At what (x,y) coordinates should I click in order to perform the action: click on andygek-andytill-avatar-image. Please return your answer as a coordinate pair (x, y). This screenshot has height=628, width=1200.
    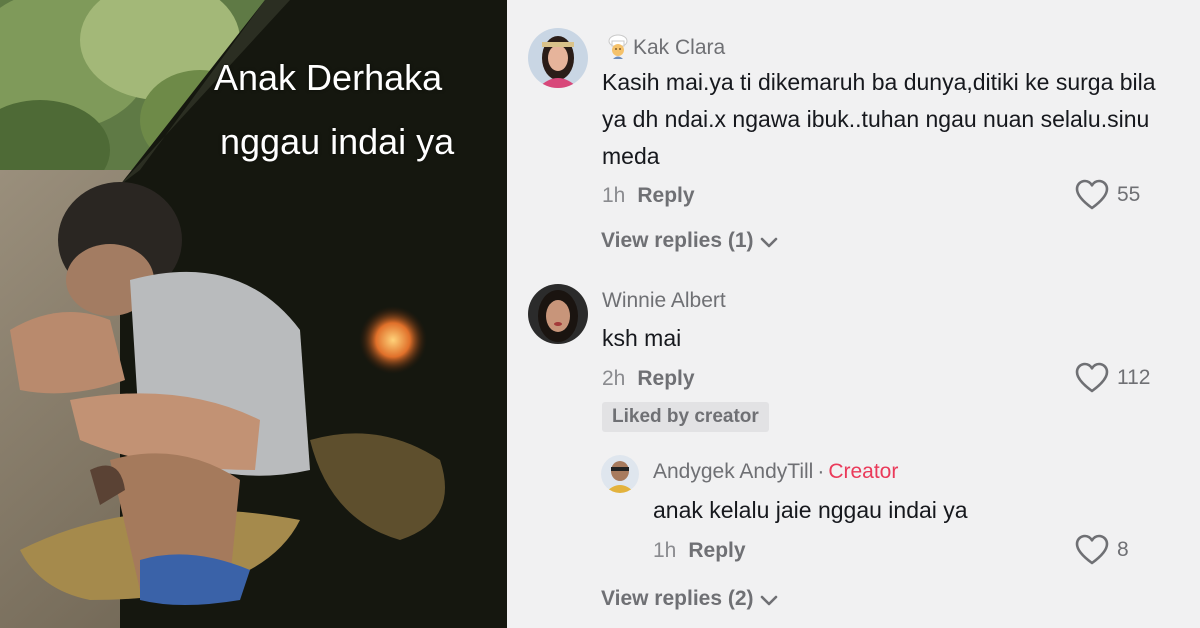
    Looking at the image, I should click on (620, 474).